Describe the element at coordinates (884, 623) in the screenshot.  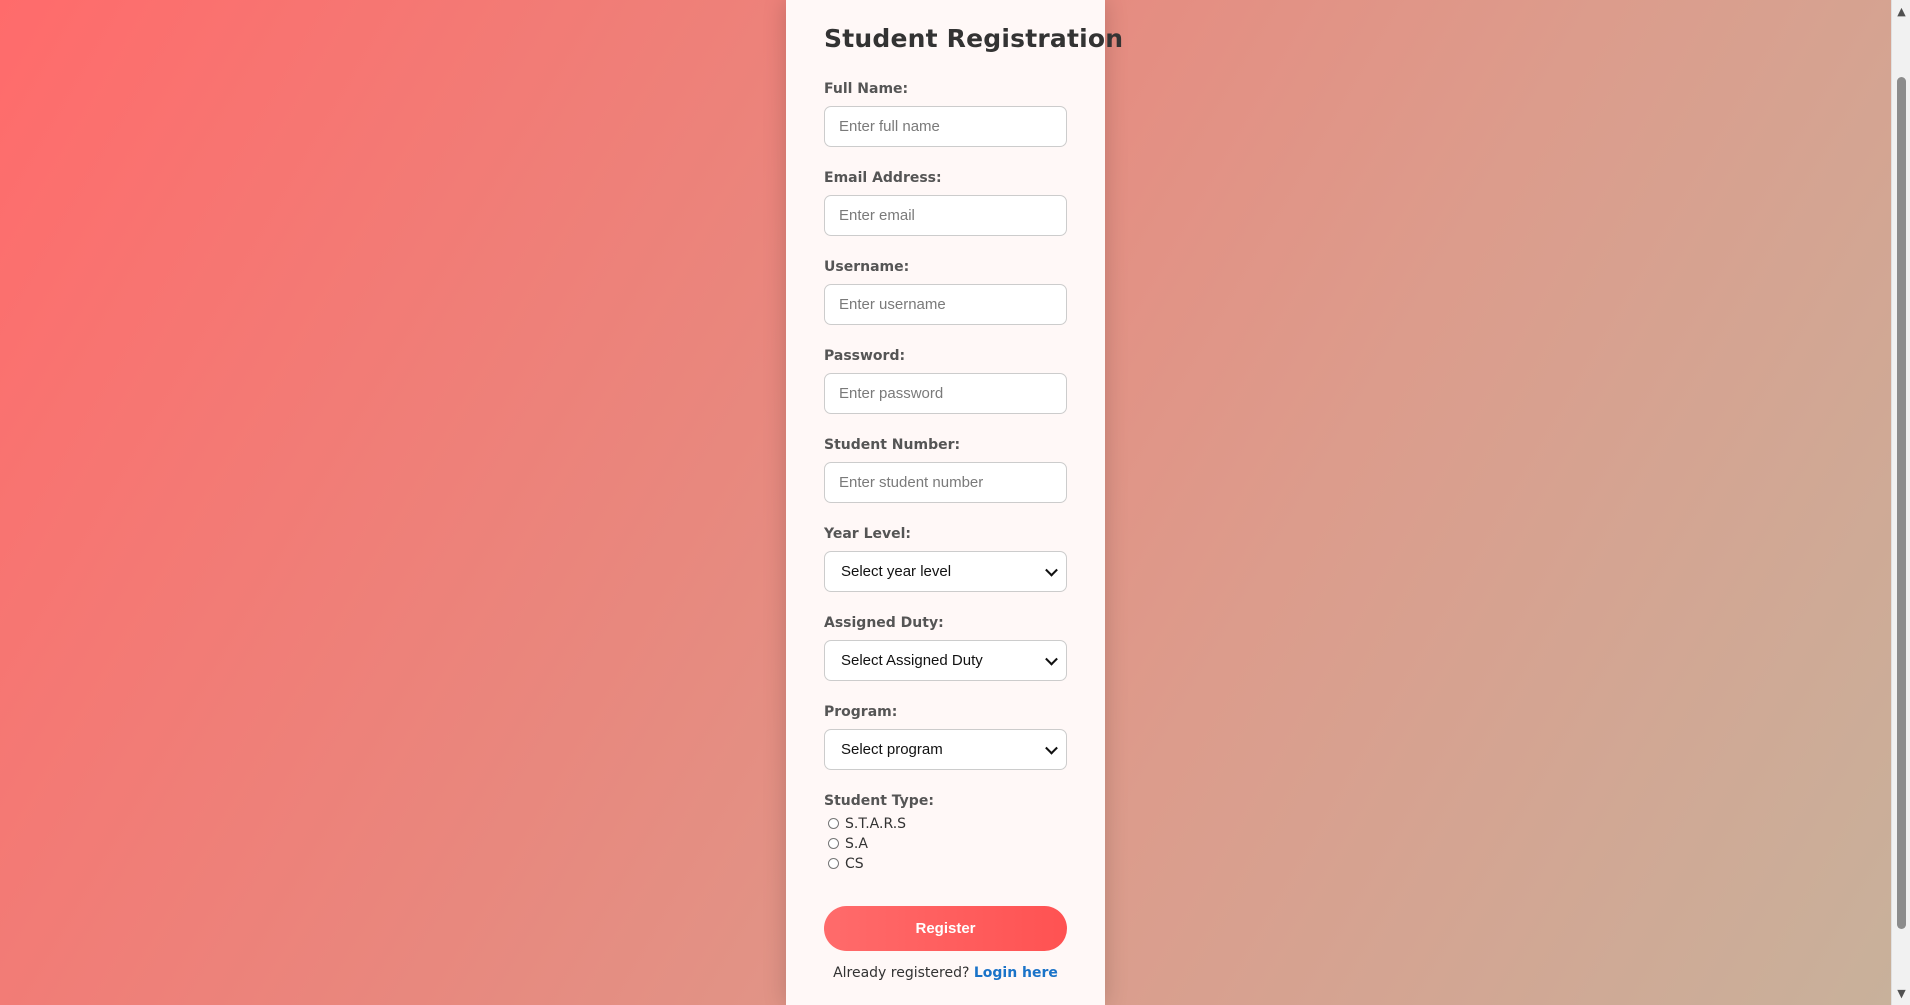
I see `assigned-duty-label: Assigned Duty:` at that location.